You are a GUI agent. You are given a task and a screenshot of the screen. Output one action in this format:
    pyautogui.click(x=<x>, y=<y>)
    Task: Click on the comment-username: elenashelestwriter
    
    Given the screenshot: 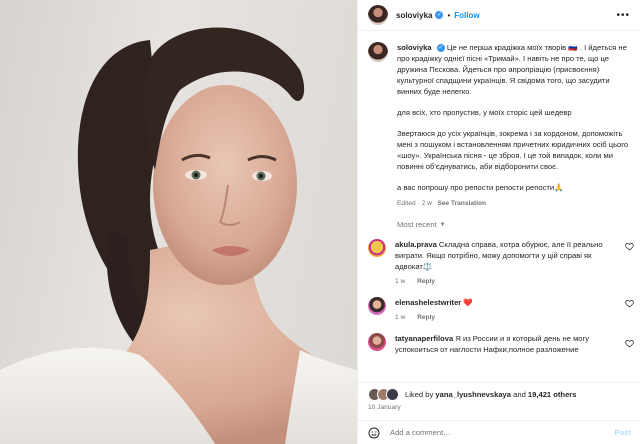 What is the action you would take?
    pyautogui.click(x=428, y=302)
    